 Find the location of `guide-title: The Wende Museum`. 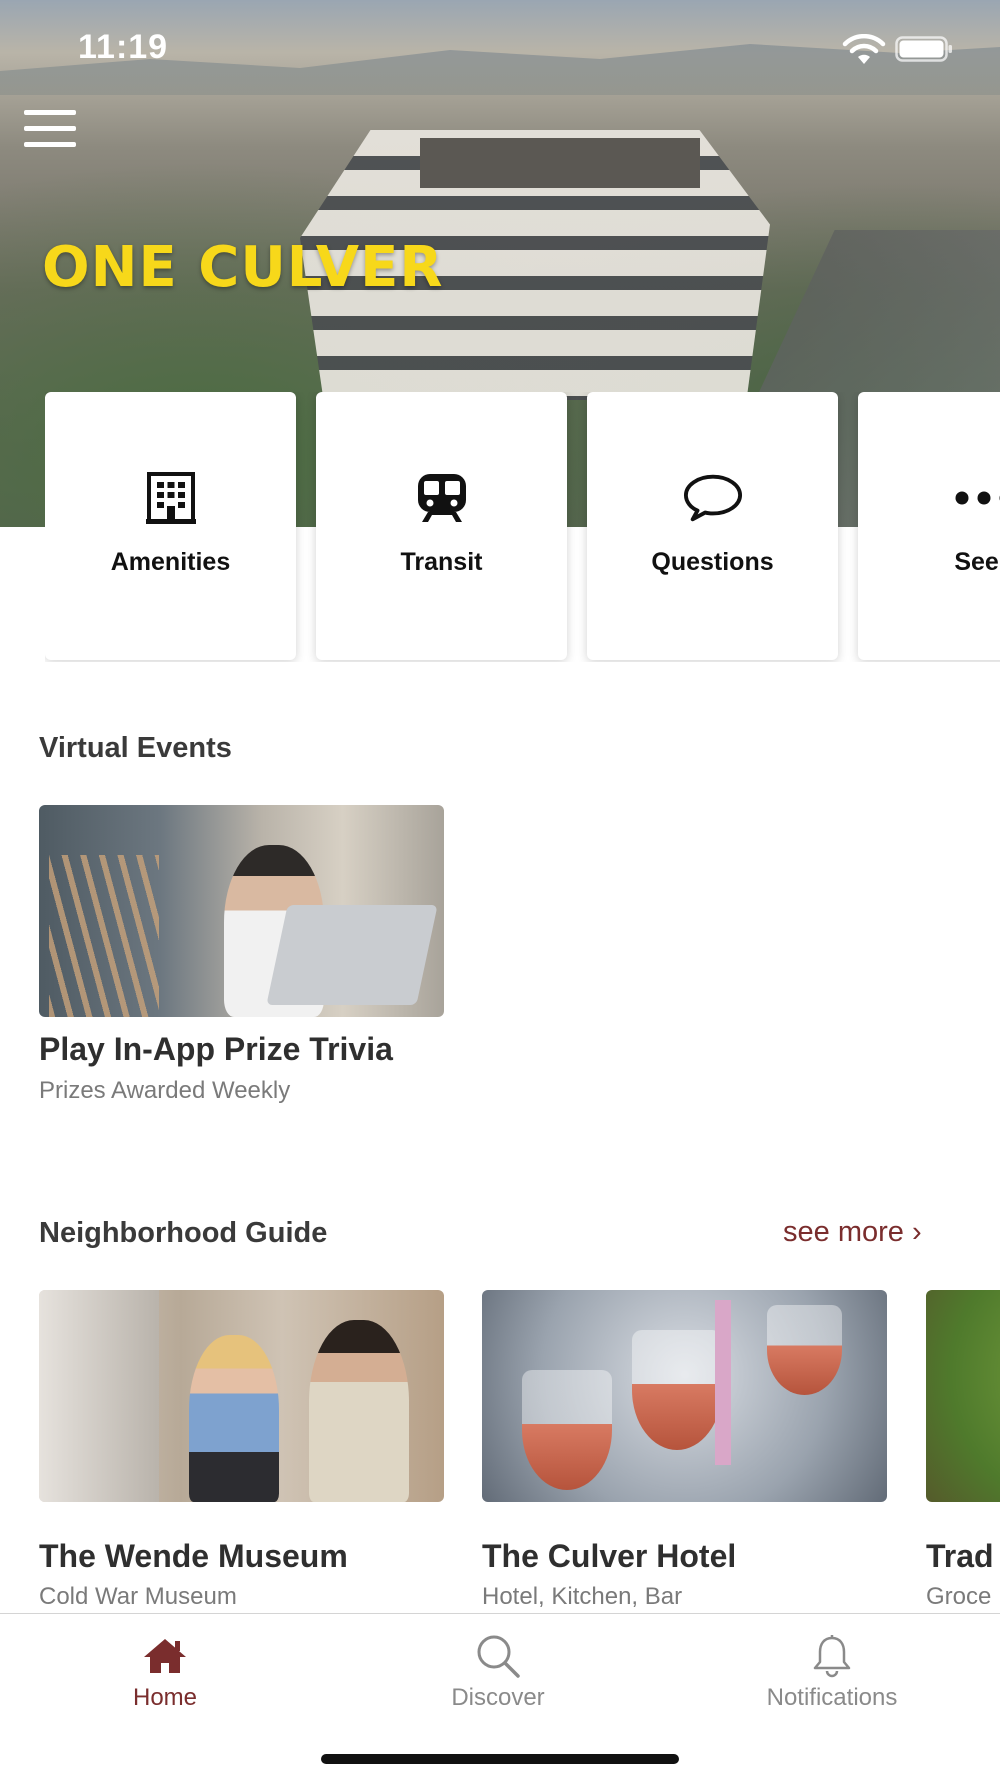

guide-title: The Wende Museum is located at coordinates (193, 1556).